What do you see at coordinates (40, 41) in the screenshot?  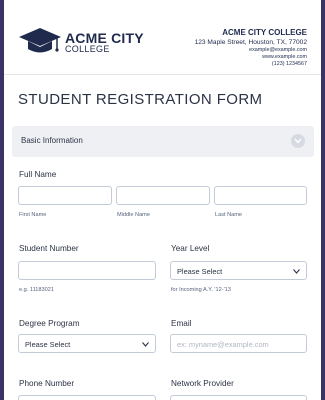 I see `graduation-cap-icon` at bounding box center [40, 41].